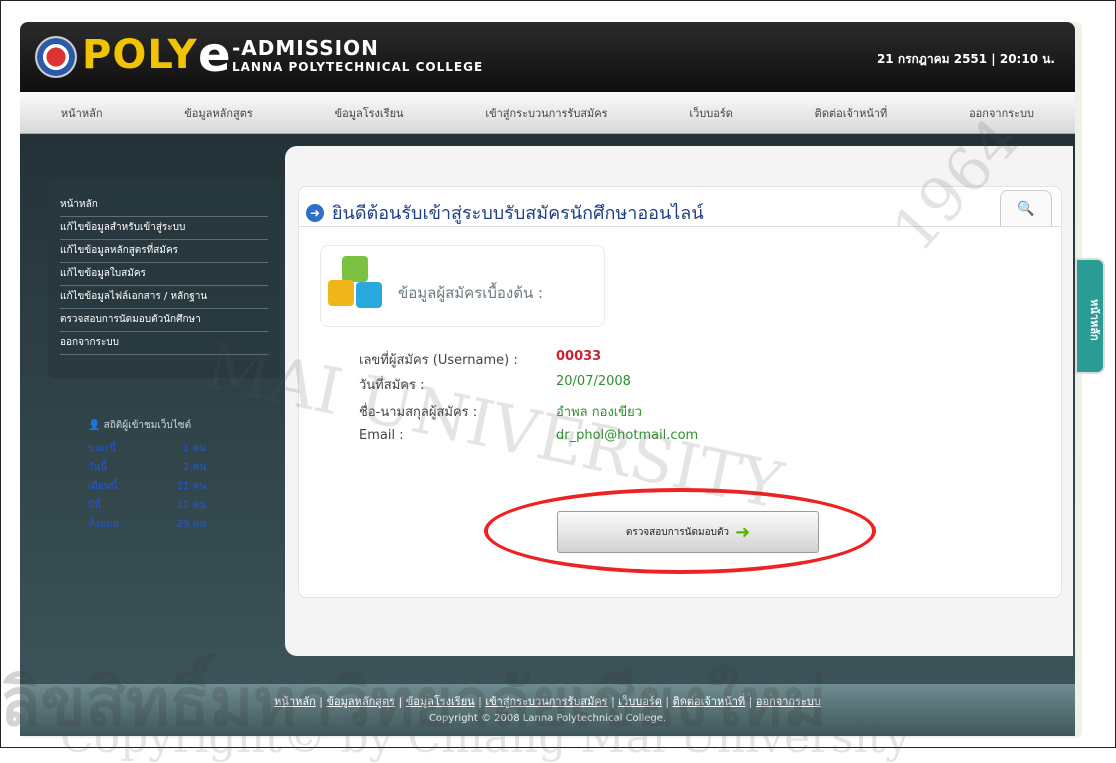 The width and height of the screenshot is (1116, 763). Describe the element at coordinates (438, 360) in the screenshot. I see `username-label: เลขที่ผู้สมัคร (Username) :` at that location.